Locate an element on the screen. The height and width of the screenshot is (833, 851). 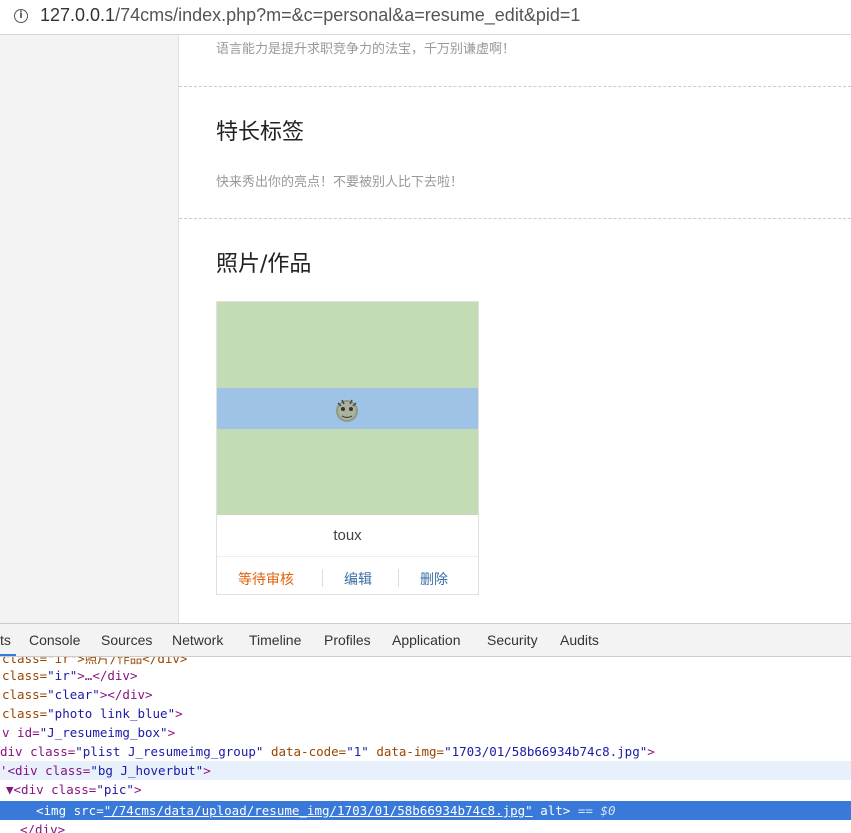
attr-name: v id= is located at coordinates (21, 732).